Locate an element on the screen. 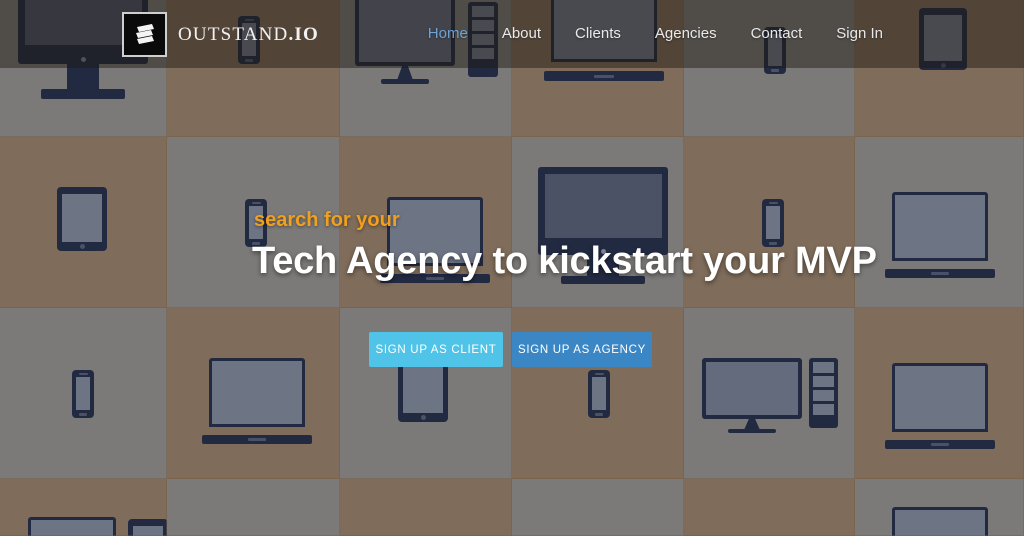 The image size is (1024, 536). nav-link-clients: Clients is located at coordinates (598, 34).